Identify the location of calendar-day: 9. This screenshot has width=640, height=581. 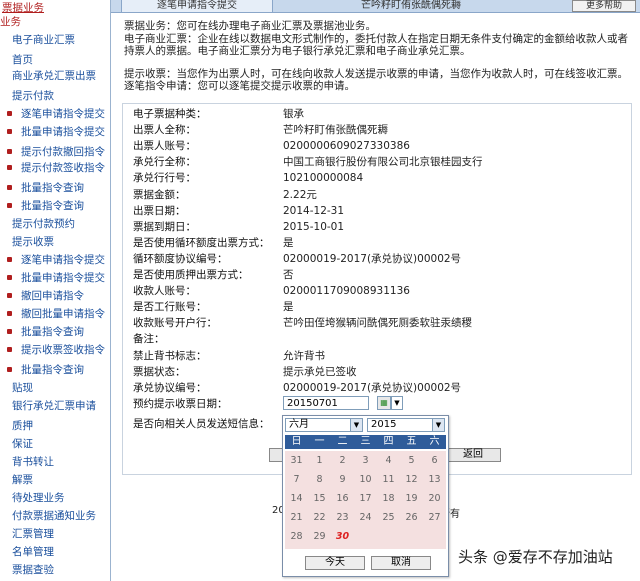
(342, 480).